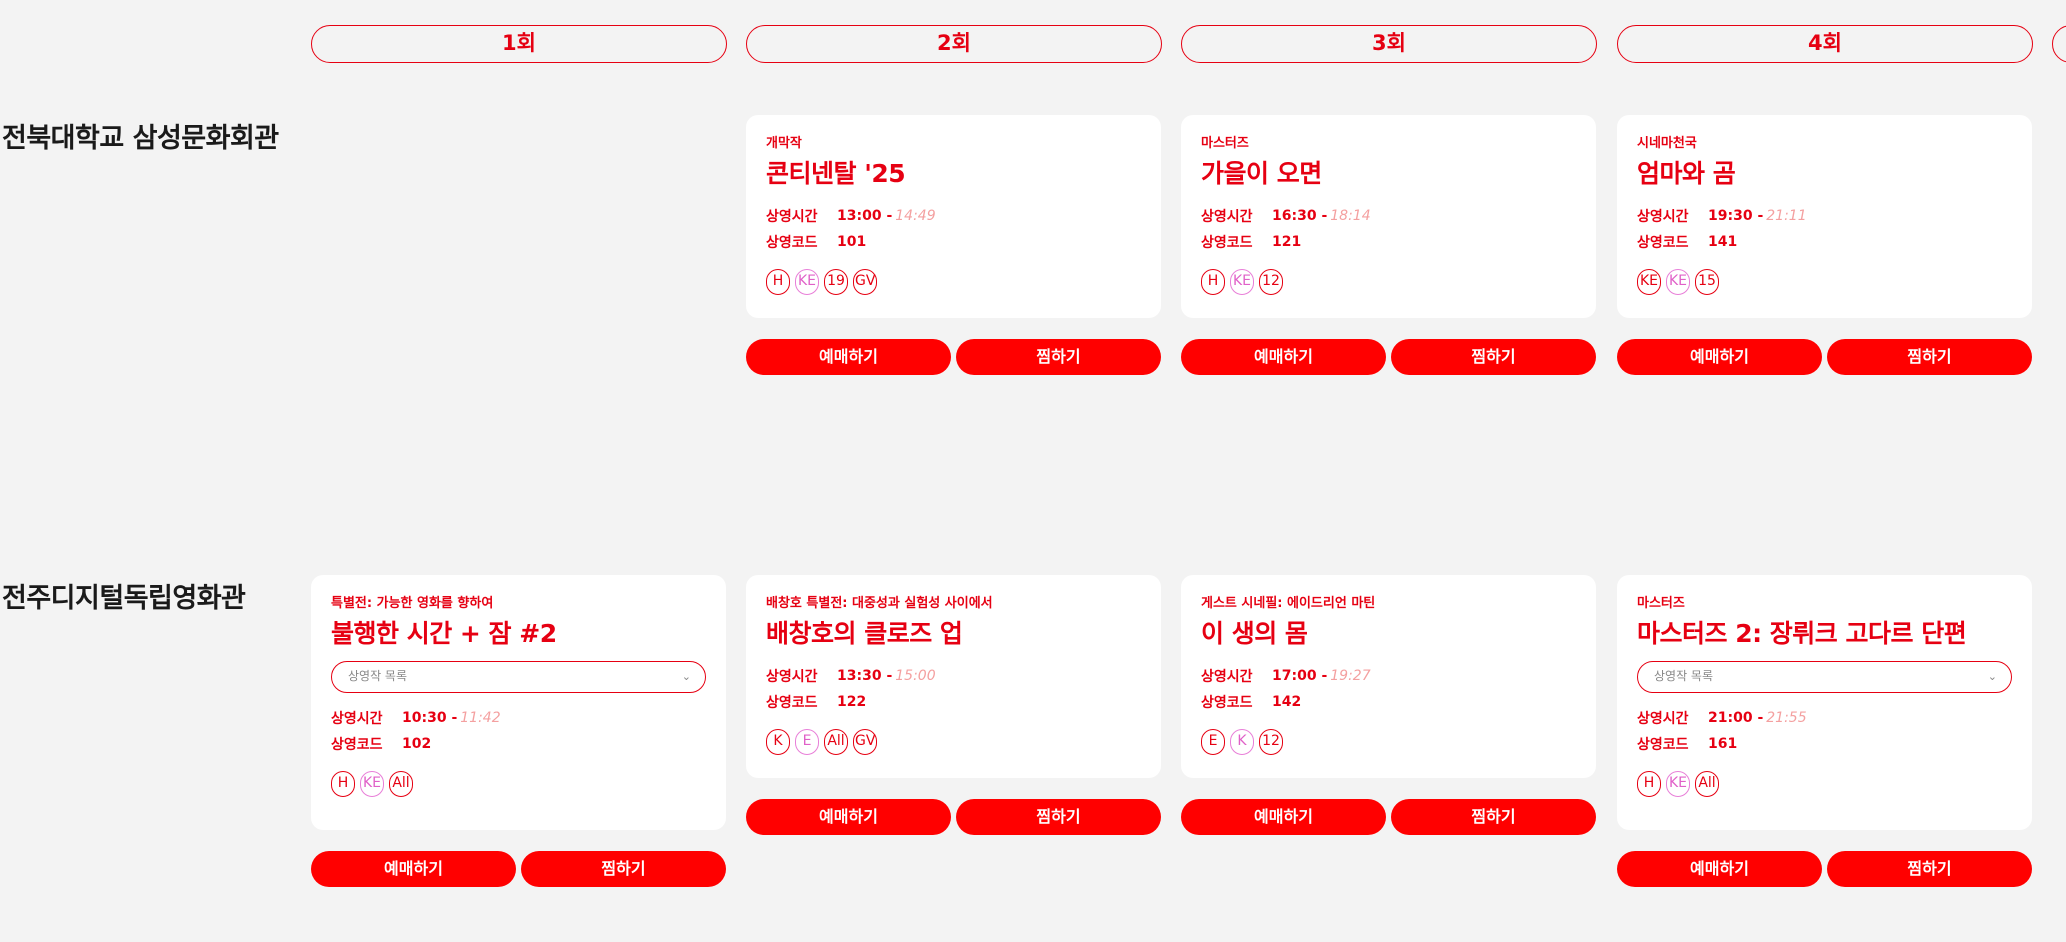 The image size is (2066, 942). Describe the element at coordinates (778, 742) in the screenshot. I see `badge-k: K` at that location.